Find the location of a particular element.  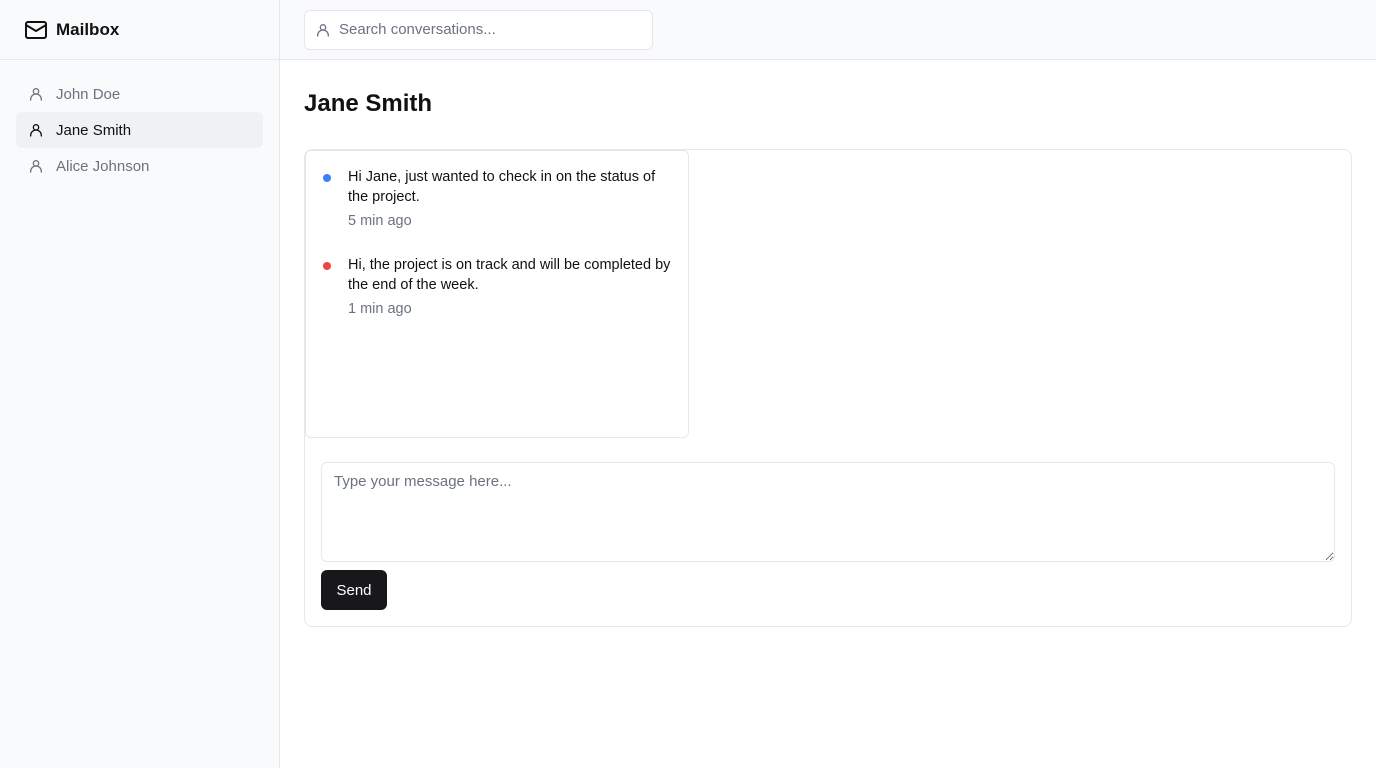

contact-name: Jane Smith is located at coordinates (94, 130).